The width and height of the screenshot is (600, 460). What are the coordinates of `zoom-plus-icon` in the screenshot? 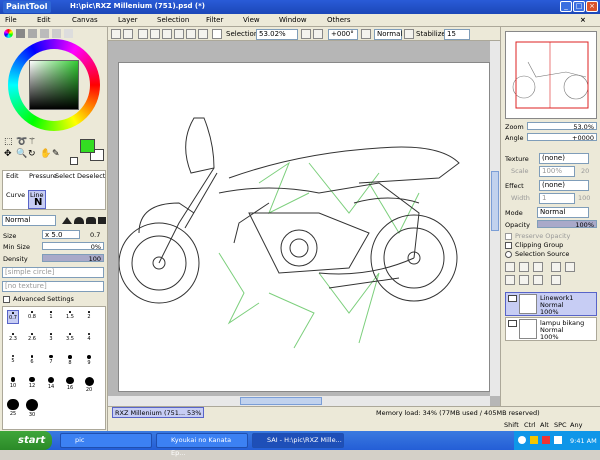 It's located at (318, 34).